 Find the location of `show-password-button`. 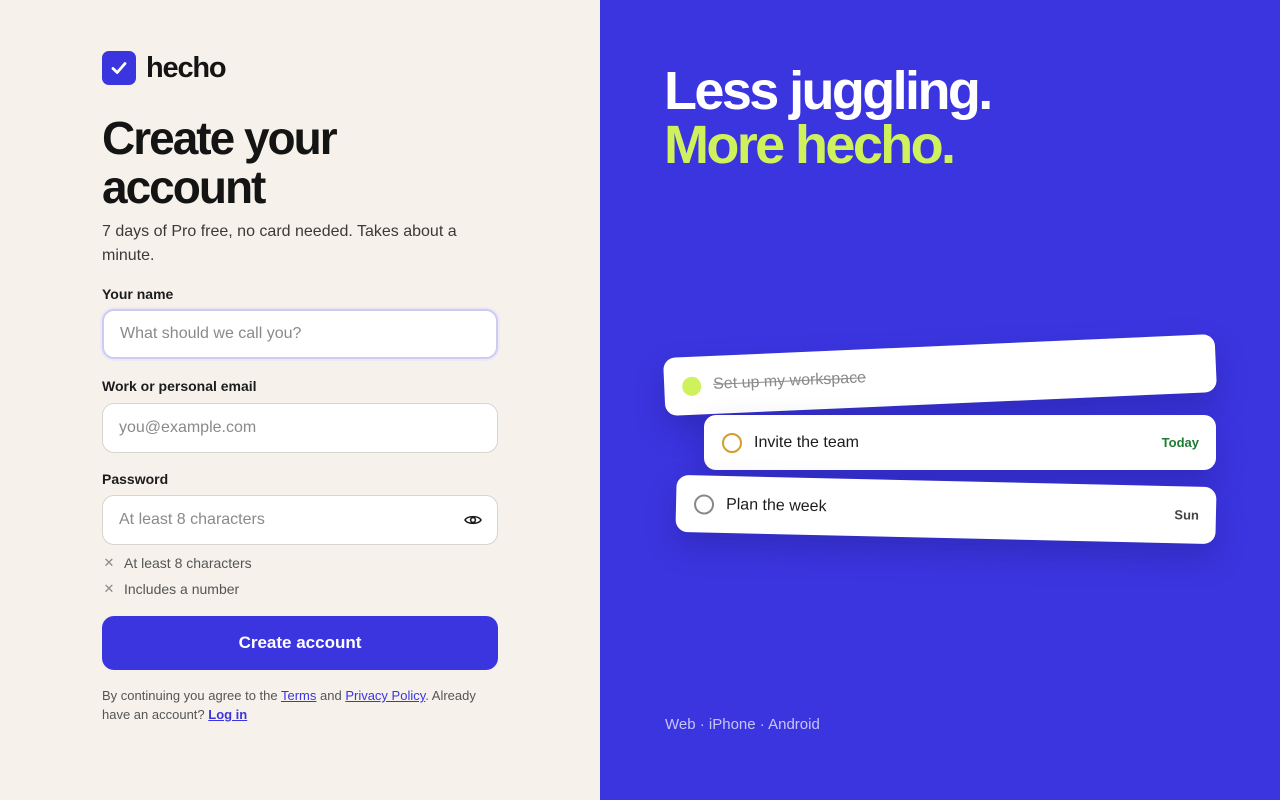

show-password-button is located at coordinates (473, 520).